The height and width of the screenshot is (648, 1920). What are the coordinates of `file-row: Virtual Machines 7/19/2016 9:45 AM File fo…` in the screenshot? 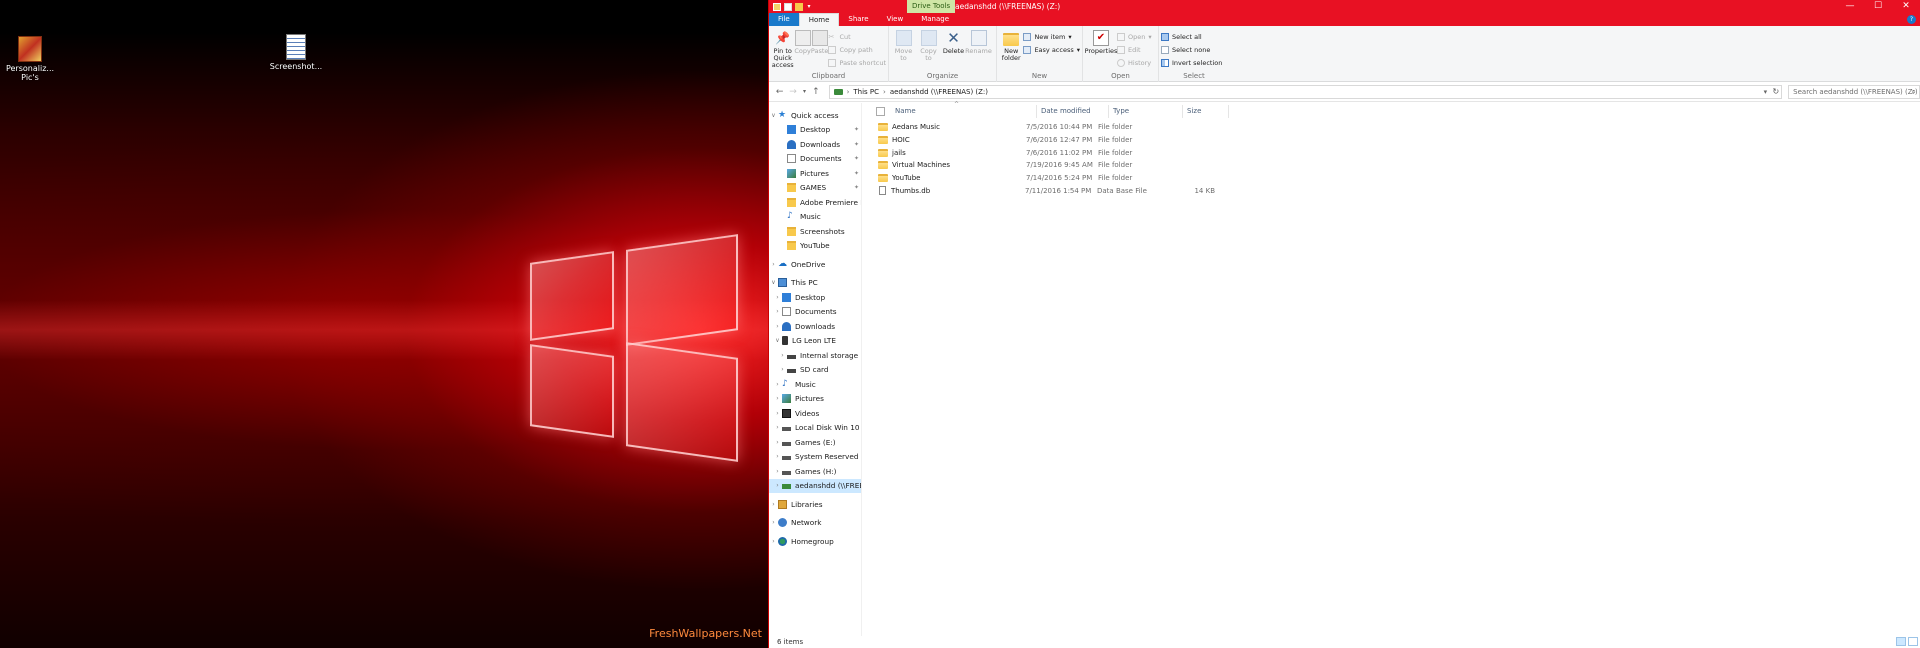 It's located at (1398, 165).